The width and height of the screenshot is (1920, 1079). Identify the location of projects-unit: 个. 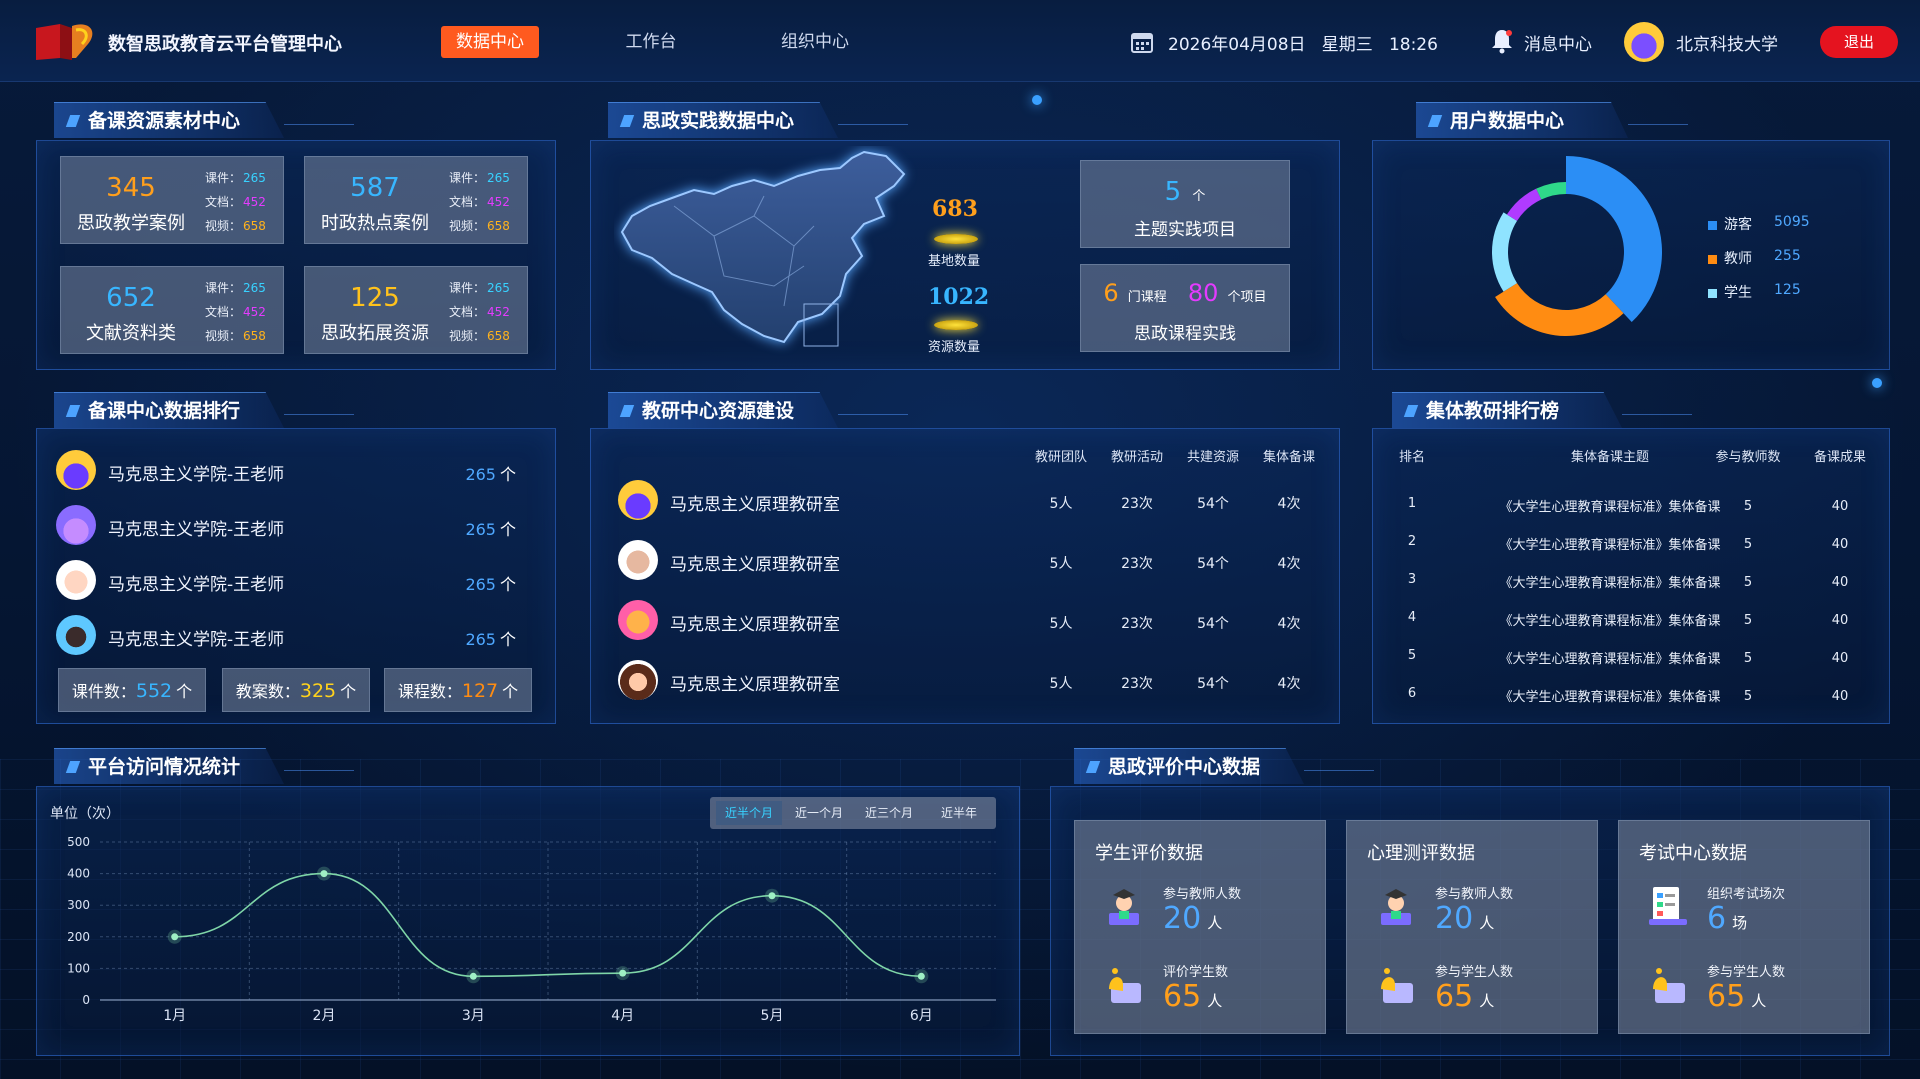
(1199, 196).